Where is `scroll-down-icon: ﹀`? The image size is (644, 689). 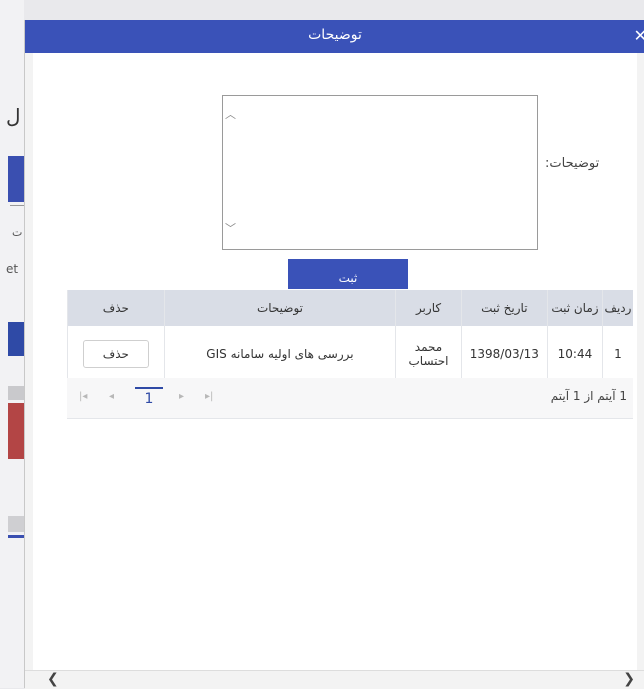
scroll-down-icon: ﹀ is located at coordinates (230, 228).